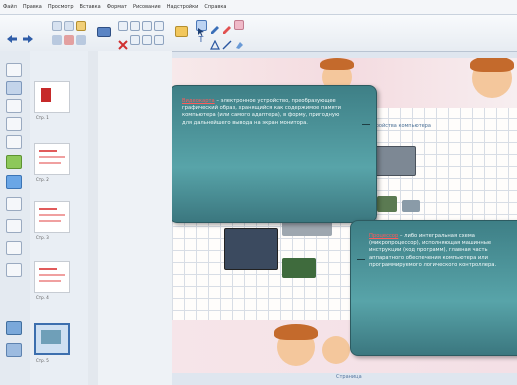  I want to click on gallery-icon, so click(14, 88).